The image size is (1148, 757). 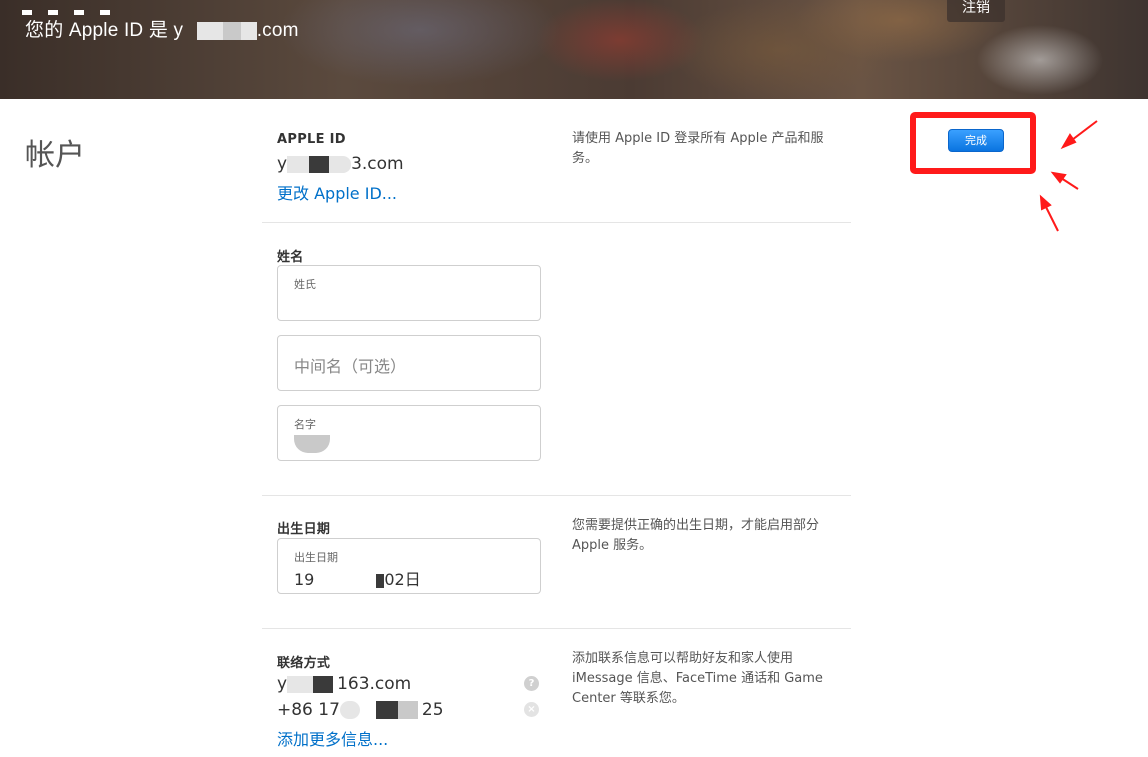 What do you see at coordinates (432, 710) in the screenshot?
I see `phone-suffix: 25` at bounding box center [432, 710].